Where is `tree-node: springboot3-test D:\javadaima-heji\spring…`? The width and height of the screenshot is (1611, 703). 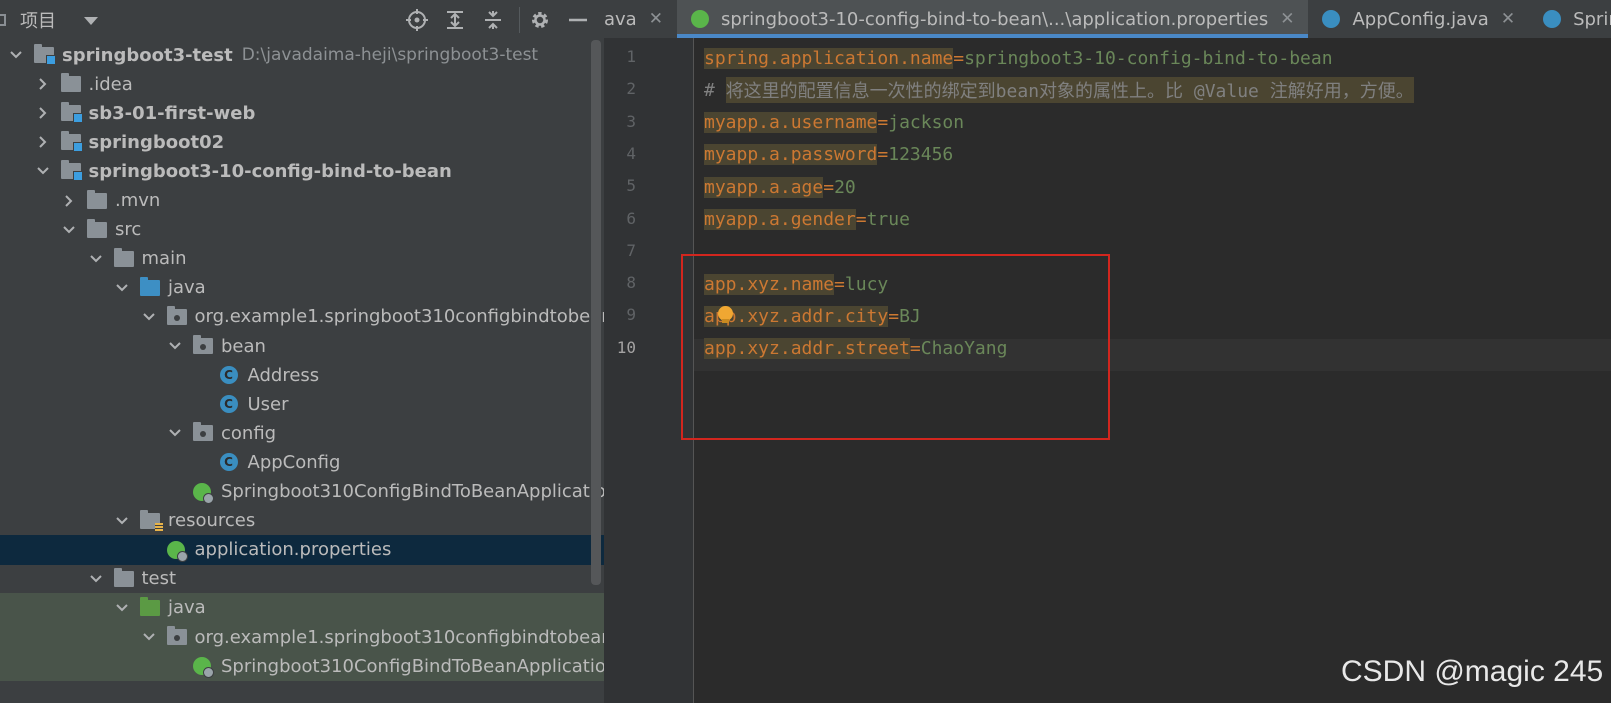 tree-node: springboot3-test D:\javadaima-heji\spring… is located at coordinates (302, 55).